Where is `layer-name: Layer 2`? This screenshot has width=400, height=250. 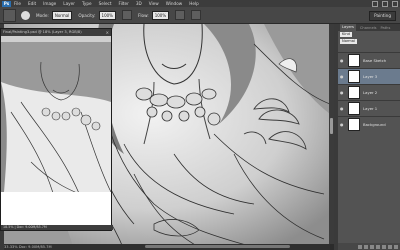
layer-name: Layer 2 is located at coordinates (370, 92).